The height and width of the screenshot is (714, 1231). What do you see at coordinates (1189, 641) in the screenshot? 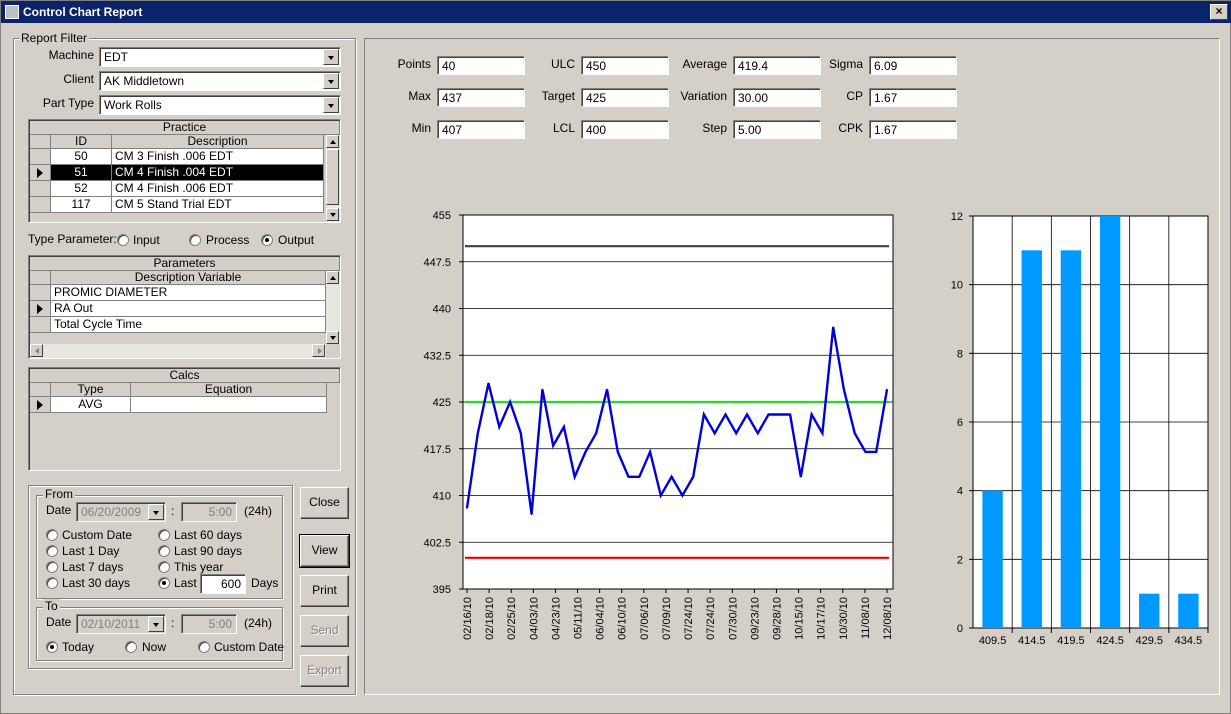
I see `x-tick-label: 434.5` at bounding box center [1189, 641].